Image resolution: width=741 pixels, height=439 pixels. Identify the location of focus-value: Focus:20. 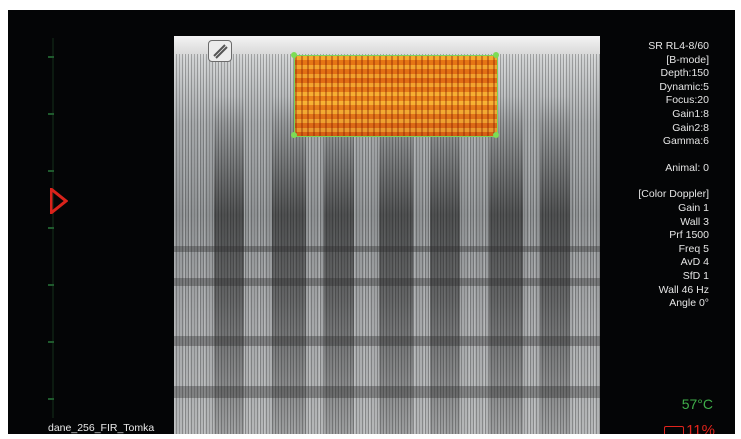
(687, 100).